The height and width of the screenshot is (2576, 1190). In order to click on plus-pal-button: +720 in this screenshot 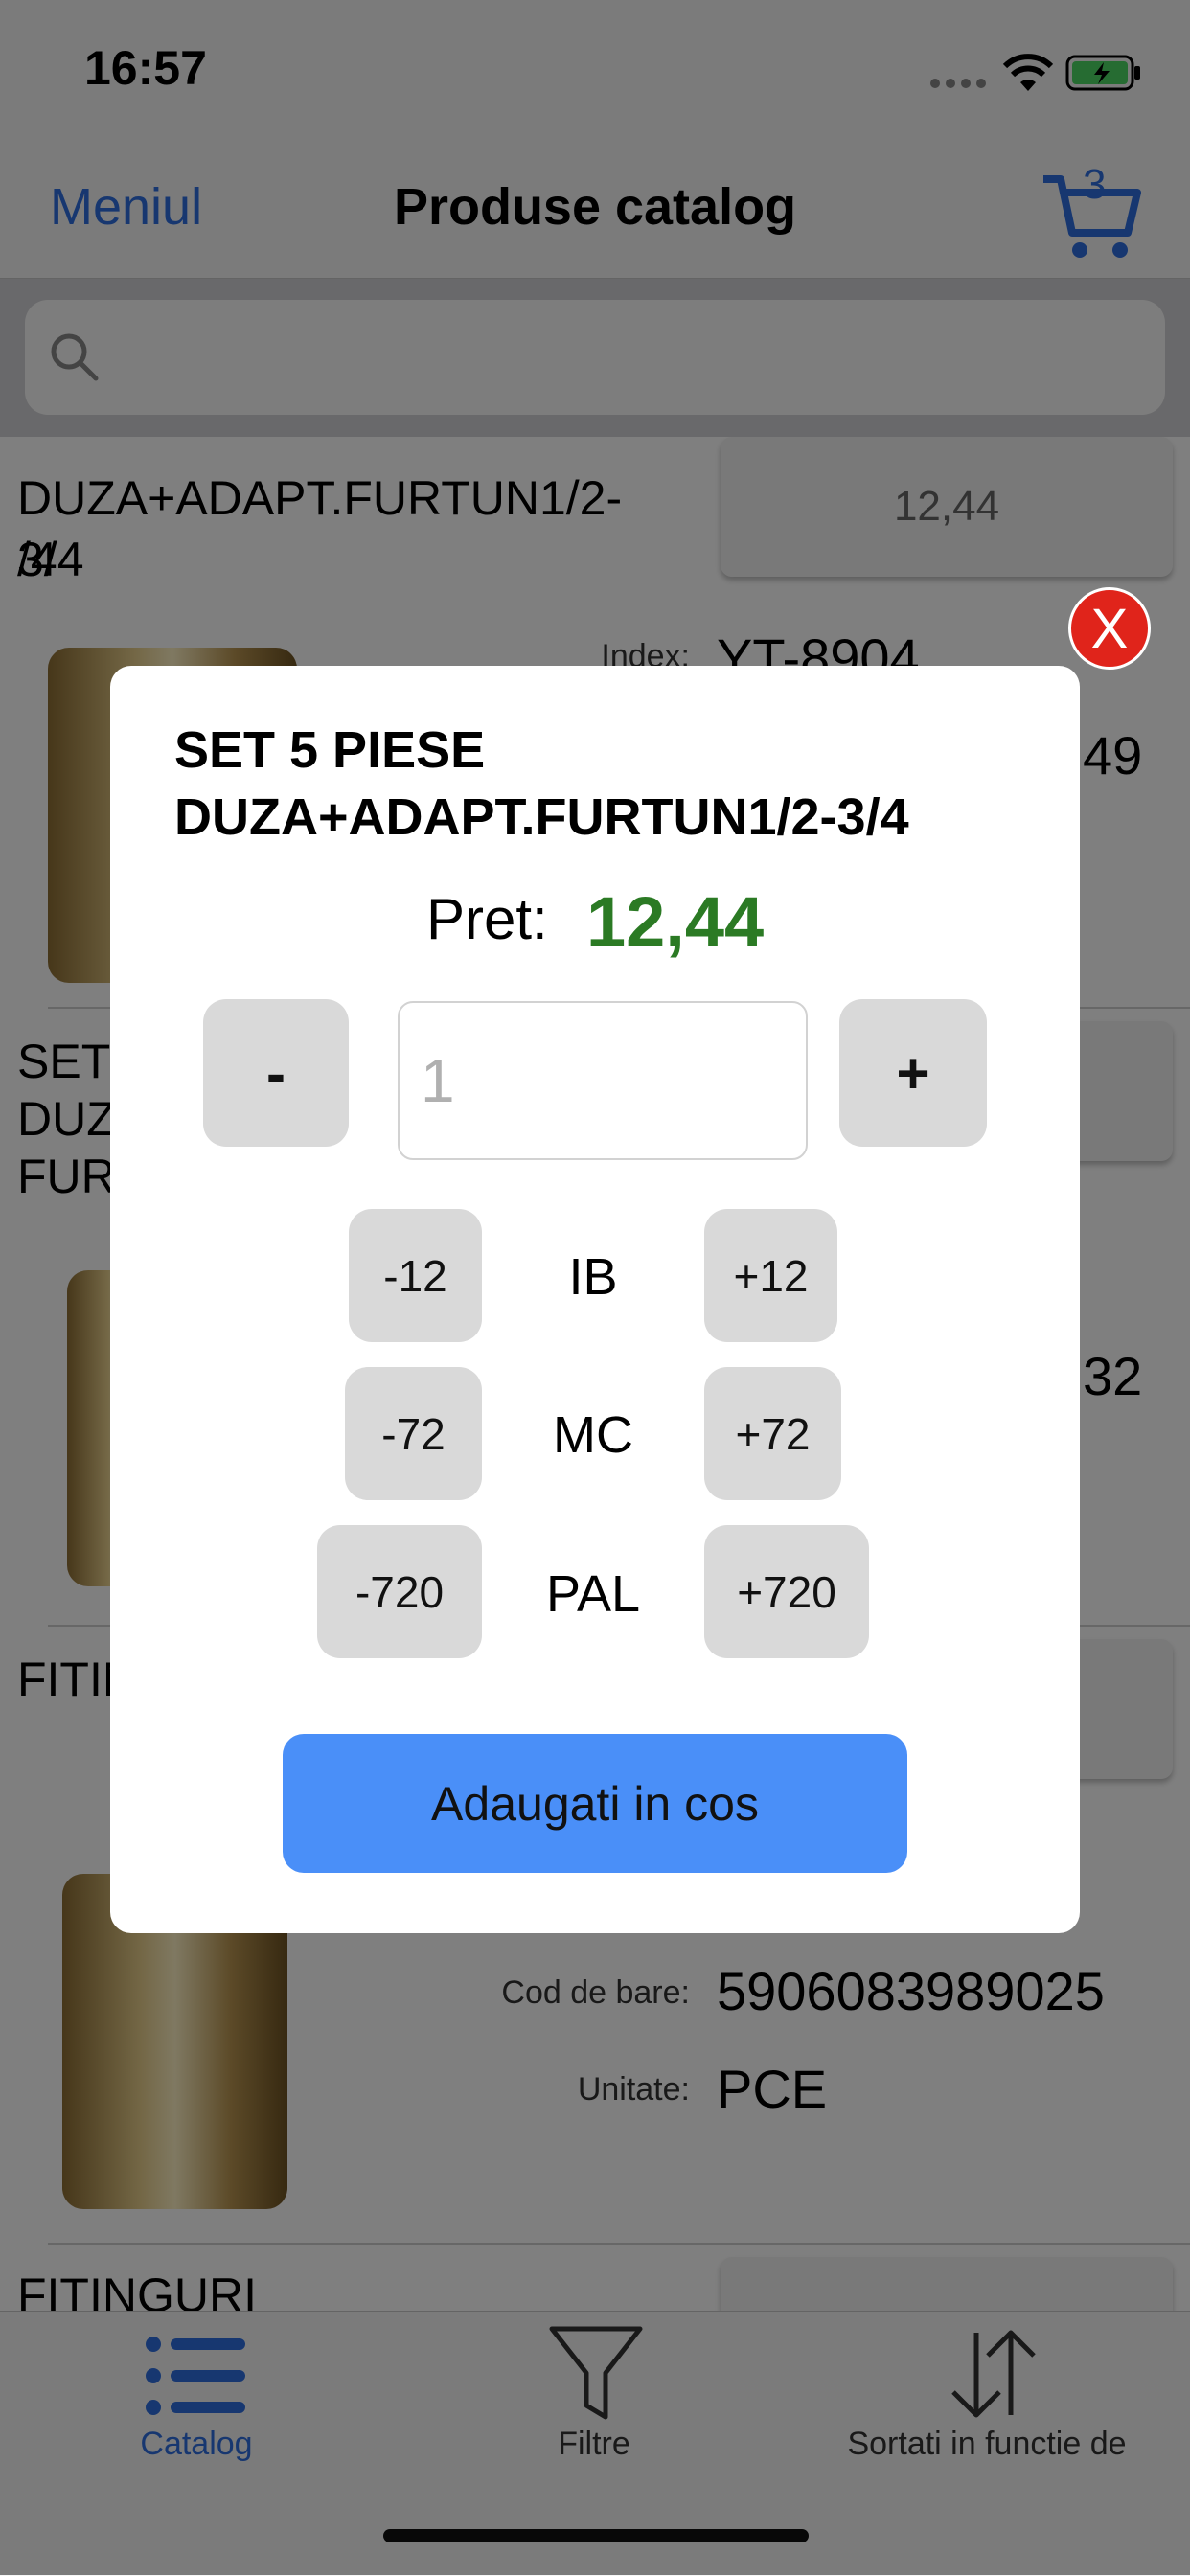, I will do `click(787, 1591)`.